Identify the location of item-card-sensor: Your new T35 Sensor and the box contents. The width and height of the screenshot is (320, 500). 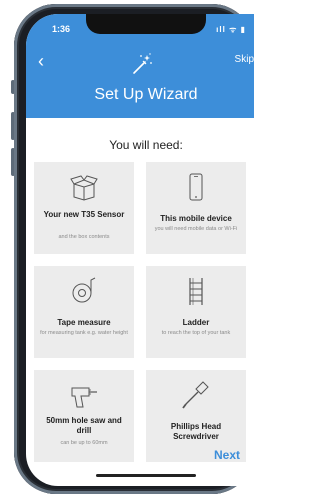
(84, 208).